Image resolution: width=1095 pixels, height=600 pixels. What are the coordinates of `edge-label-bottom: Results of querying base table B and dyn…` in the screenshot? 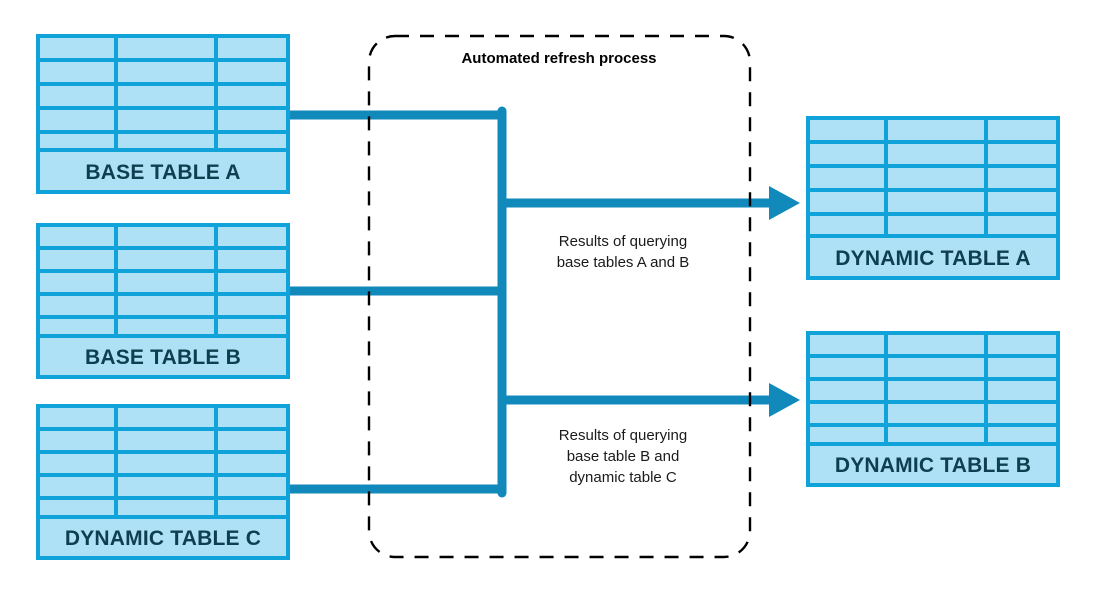 It's located at (623, 456).